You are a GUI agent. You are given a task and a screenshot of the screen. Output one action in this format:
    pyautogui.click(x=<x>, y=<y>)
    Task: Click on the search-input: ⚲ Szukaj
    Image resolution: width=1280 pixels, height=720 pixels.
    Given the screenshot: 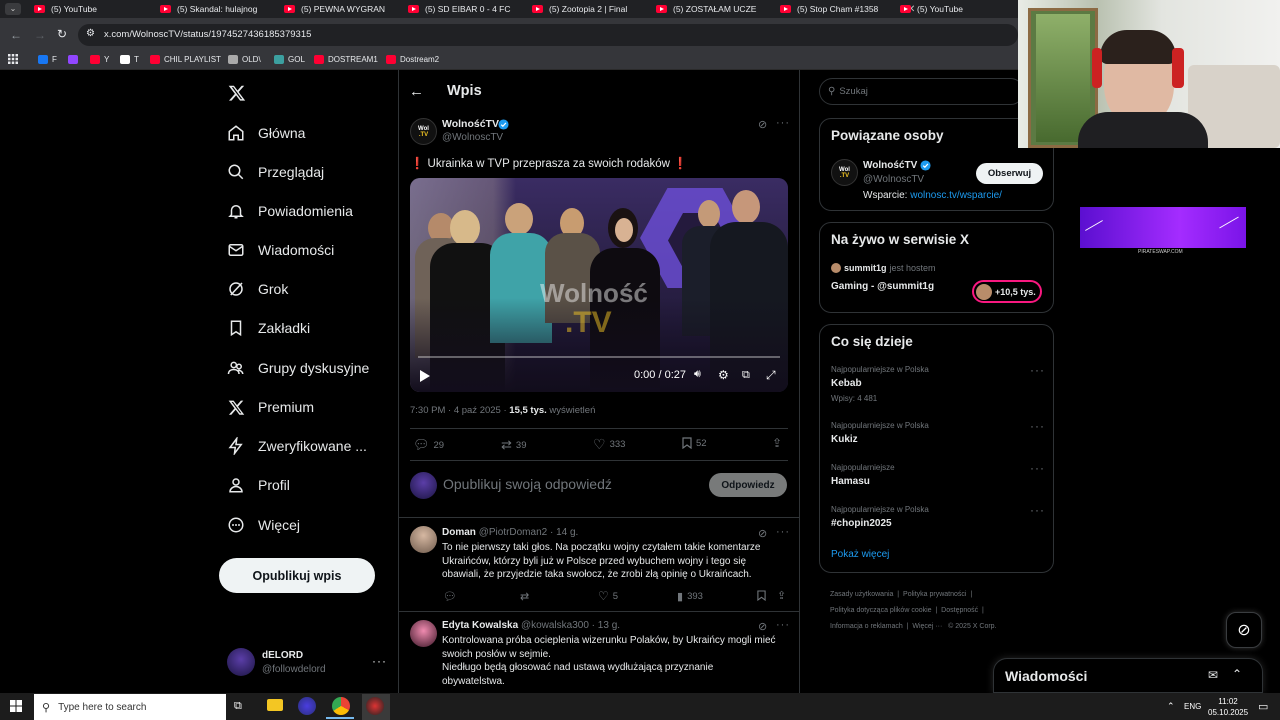 What is the action you would take?
    pyautogui.click(x=921, y=91)
    